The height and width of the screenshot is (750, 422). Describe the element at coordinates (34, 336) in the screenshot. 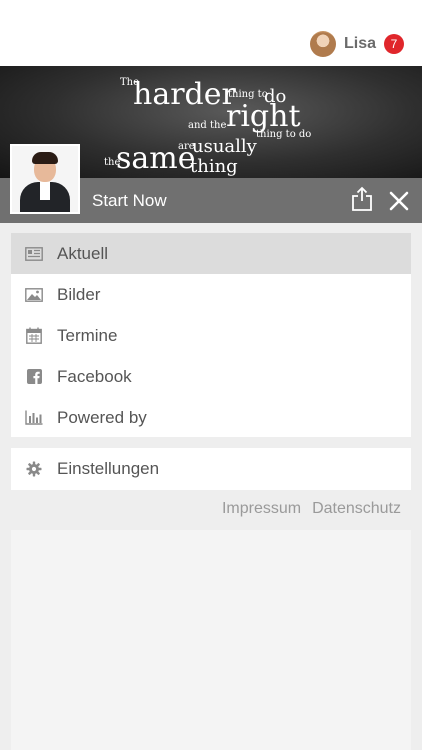

I see `calendar-icon` at that location.